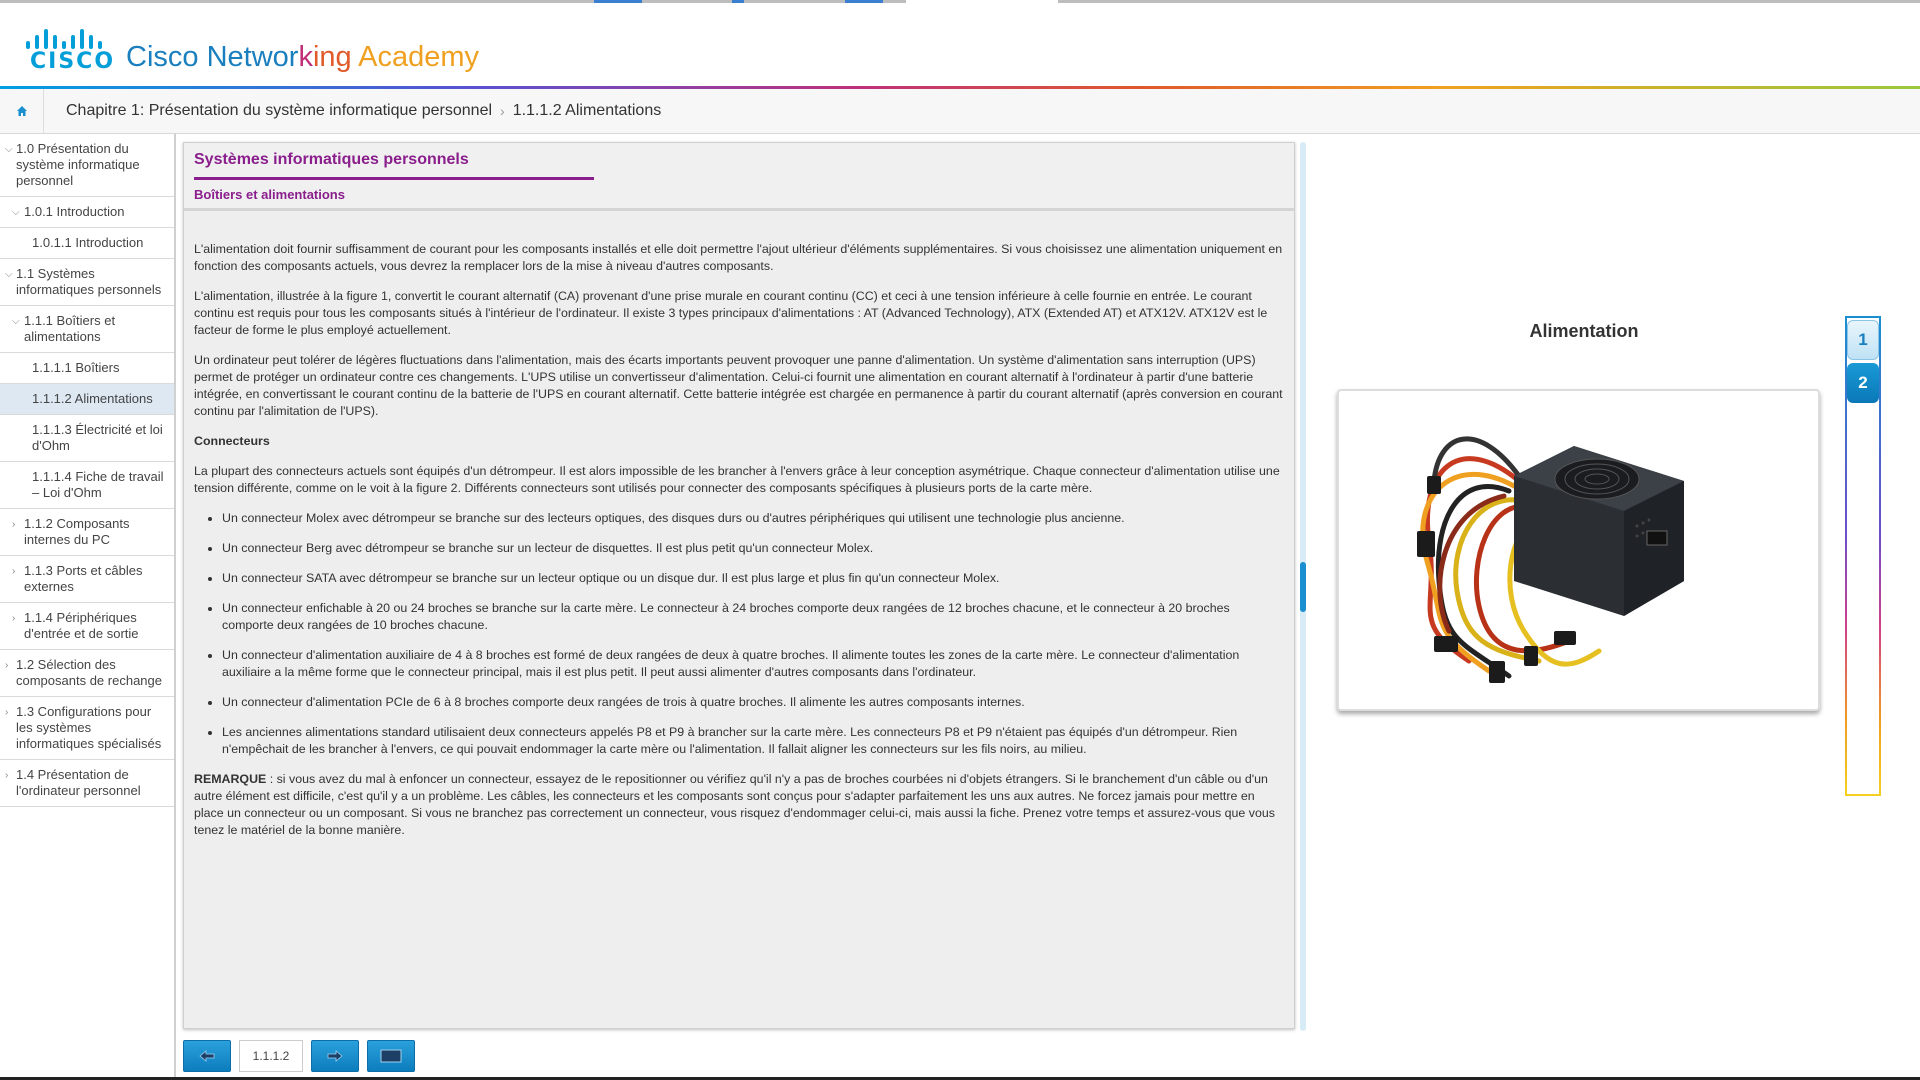 Image resolution: width=1920 pixels, height=1080 pixels. What do you see at coordinates (74, 211) in the screenshot?
I see `sidebar-item-label: 1.0.1 Introduction` at bounding box center [74, 211].